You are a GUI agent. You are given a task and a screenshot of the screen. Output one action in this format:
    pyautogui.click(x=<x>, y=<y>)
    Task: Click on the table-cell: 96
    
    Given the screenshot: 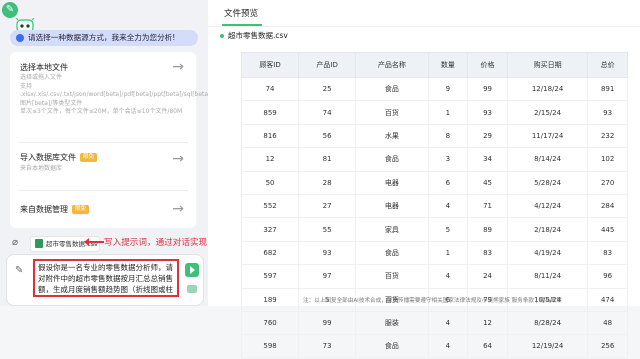 What is the action you would take?
    pyautogui.click(x=607, y=276)
    